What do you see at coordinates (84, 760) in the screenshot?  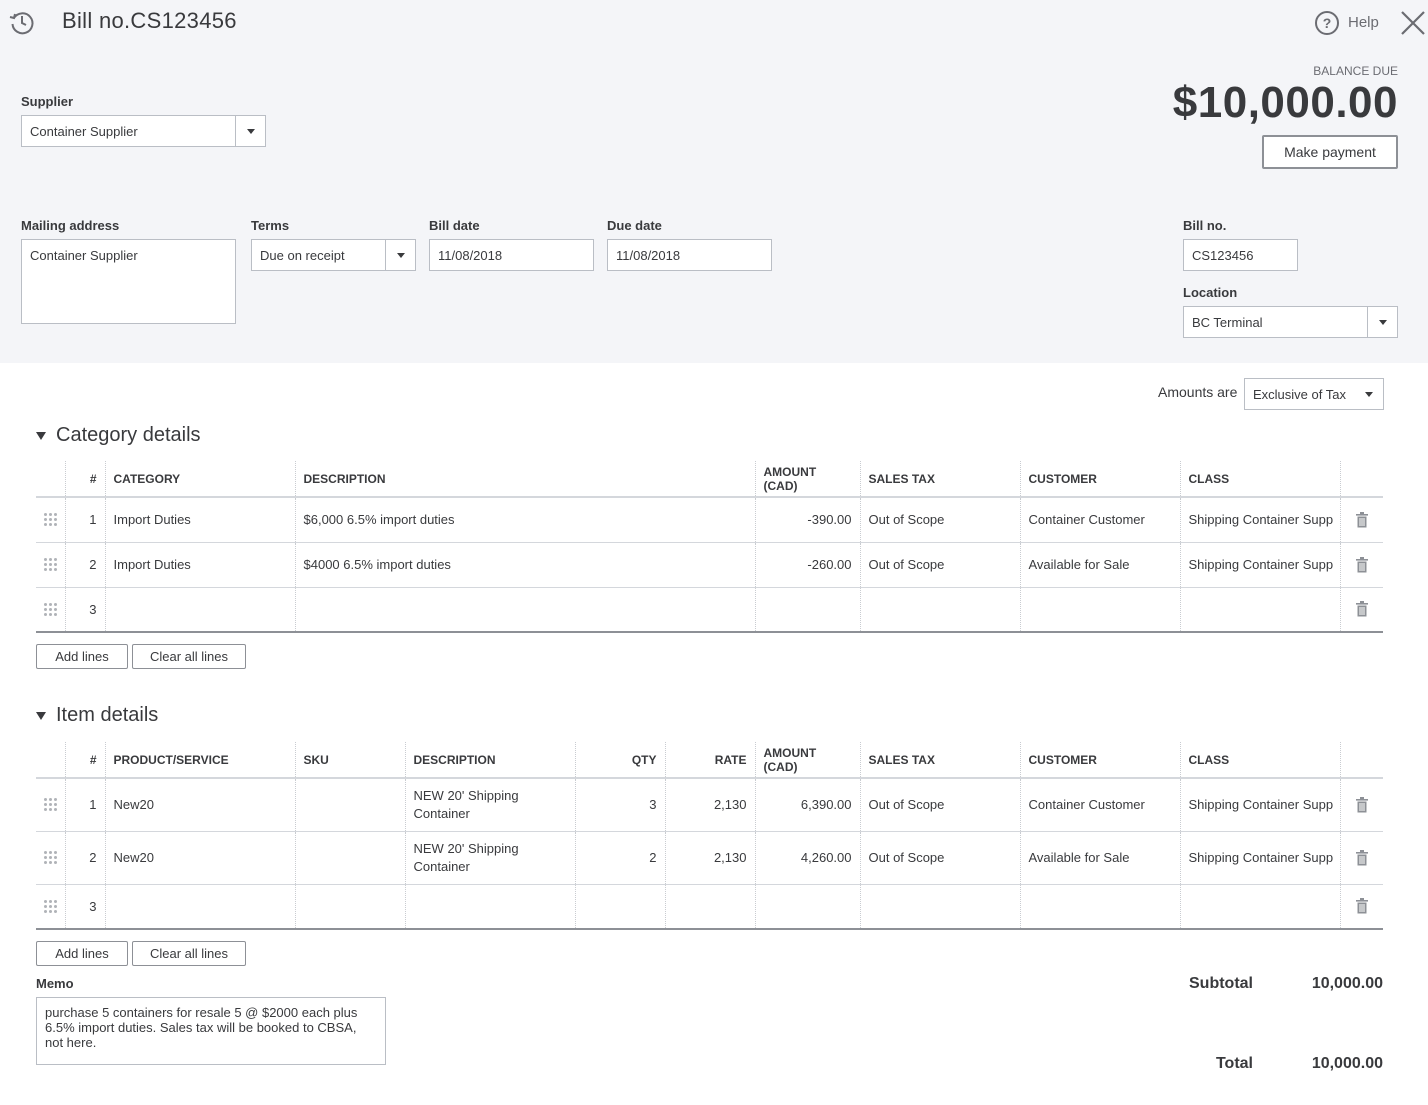 I see `column-header: #` at bounding box center [84, 760].